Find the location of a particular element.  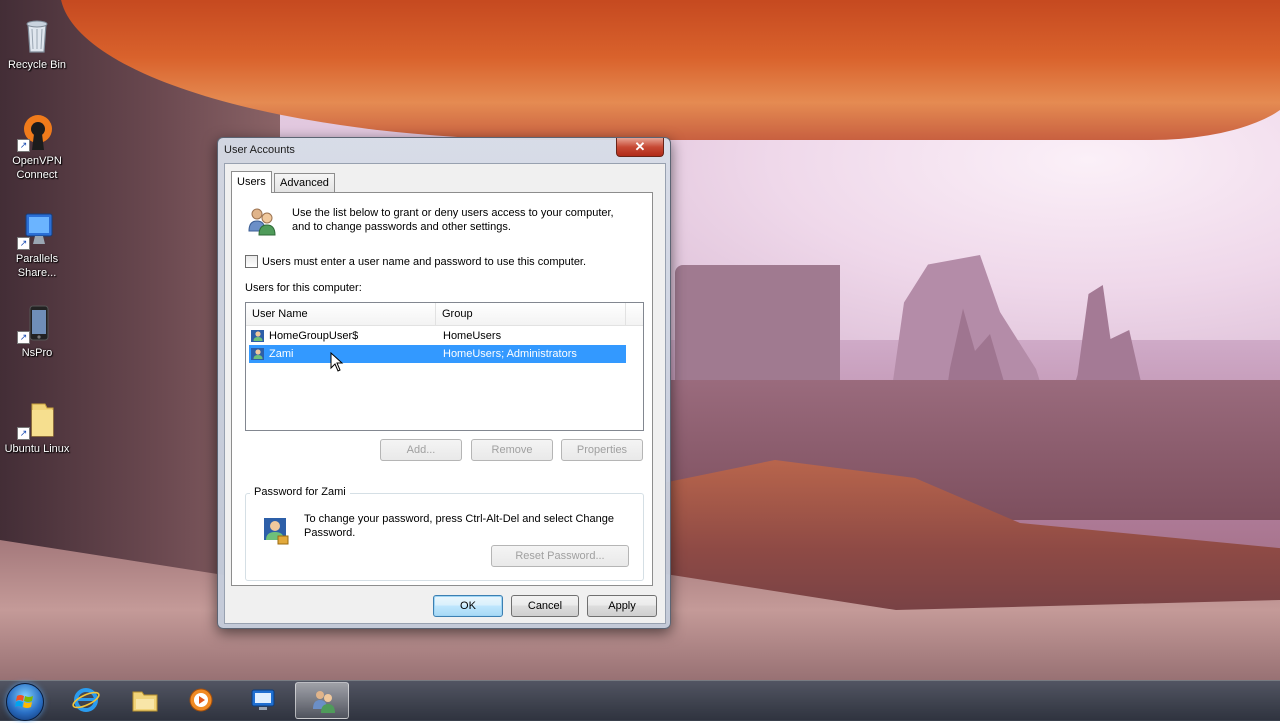

taskbar-media-player is located at coordinates (200, 700).